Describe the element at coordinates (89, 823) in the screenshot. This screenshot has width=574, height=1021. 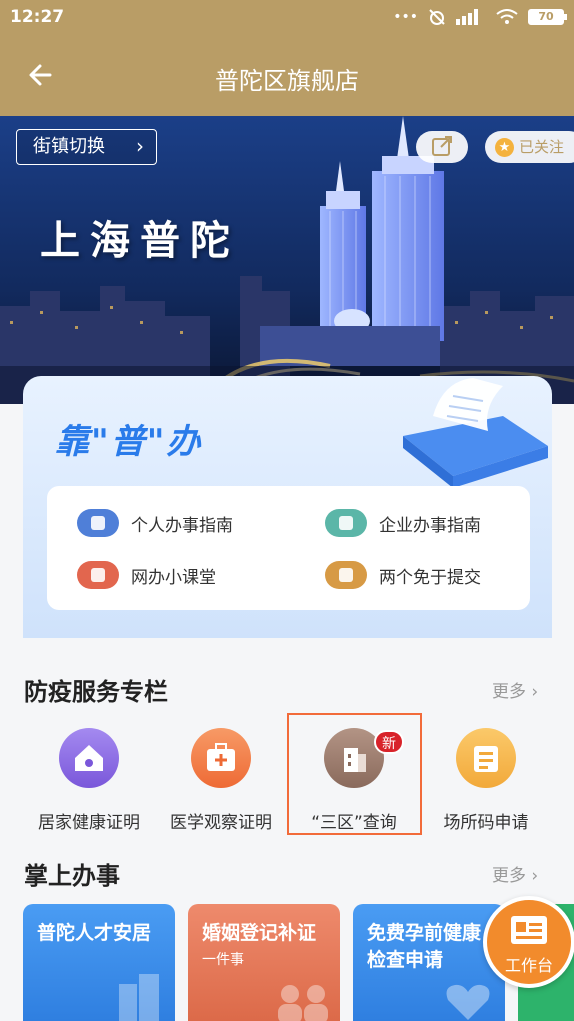
I see `service-label: 居家健康证明` at that location.